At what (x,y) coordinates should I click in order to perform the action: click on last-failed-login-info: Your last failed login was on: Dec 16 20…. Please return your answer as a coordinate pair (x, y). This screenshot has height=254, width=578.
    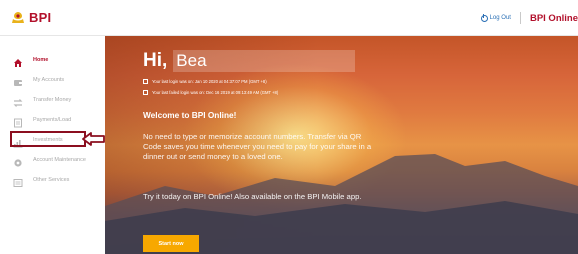
    Looking at the image, I should click on (210, 92).